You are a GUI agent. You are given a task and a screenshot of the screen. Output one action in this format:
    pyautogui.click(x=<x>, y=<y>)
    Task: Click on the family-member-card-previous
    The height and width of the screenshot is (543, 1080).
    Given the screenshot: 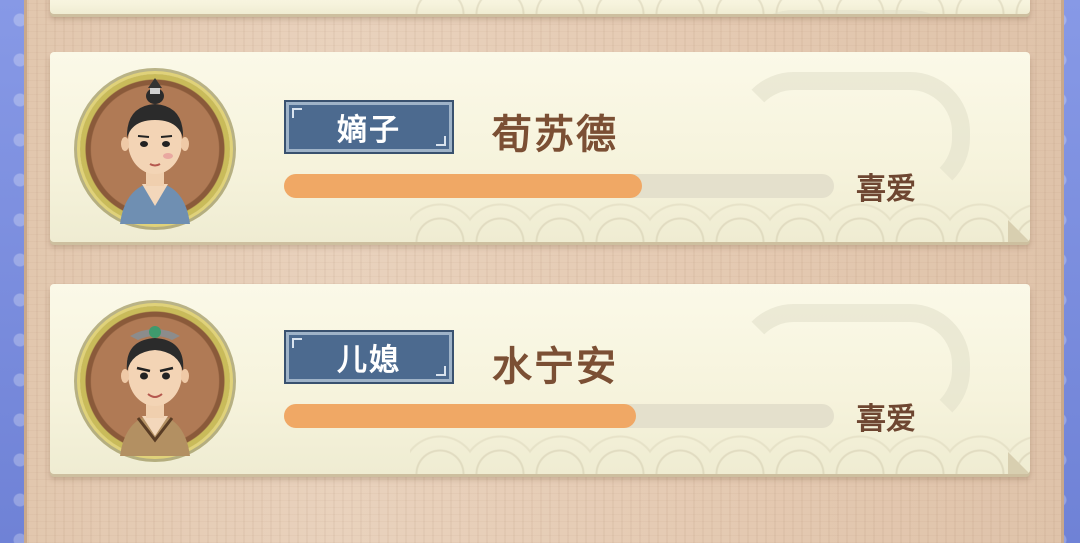 What is the action you would take?
    pyautogui.click(x=540, y=7)
    